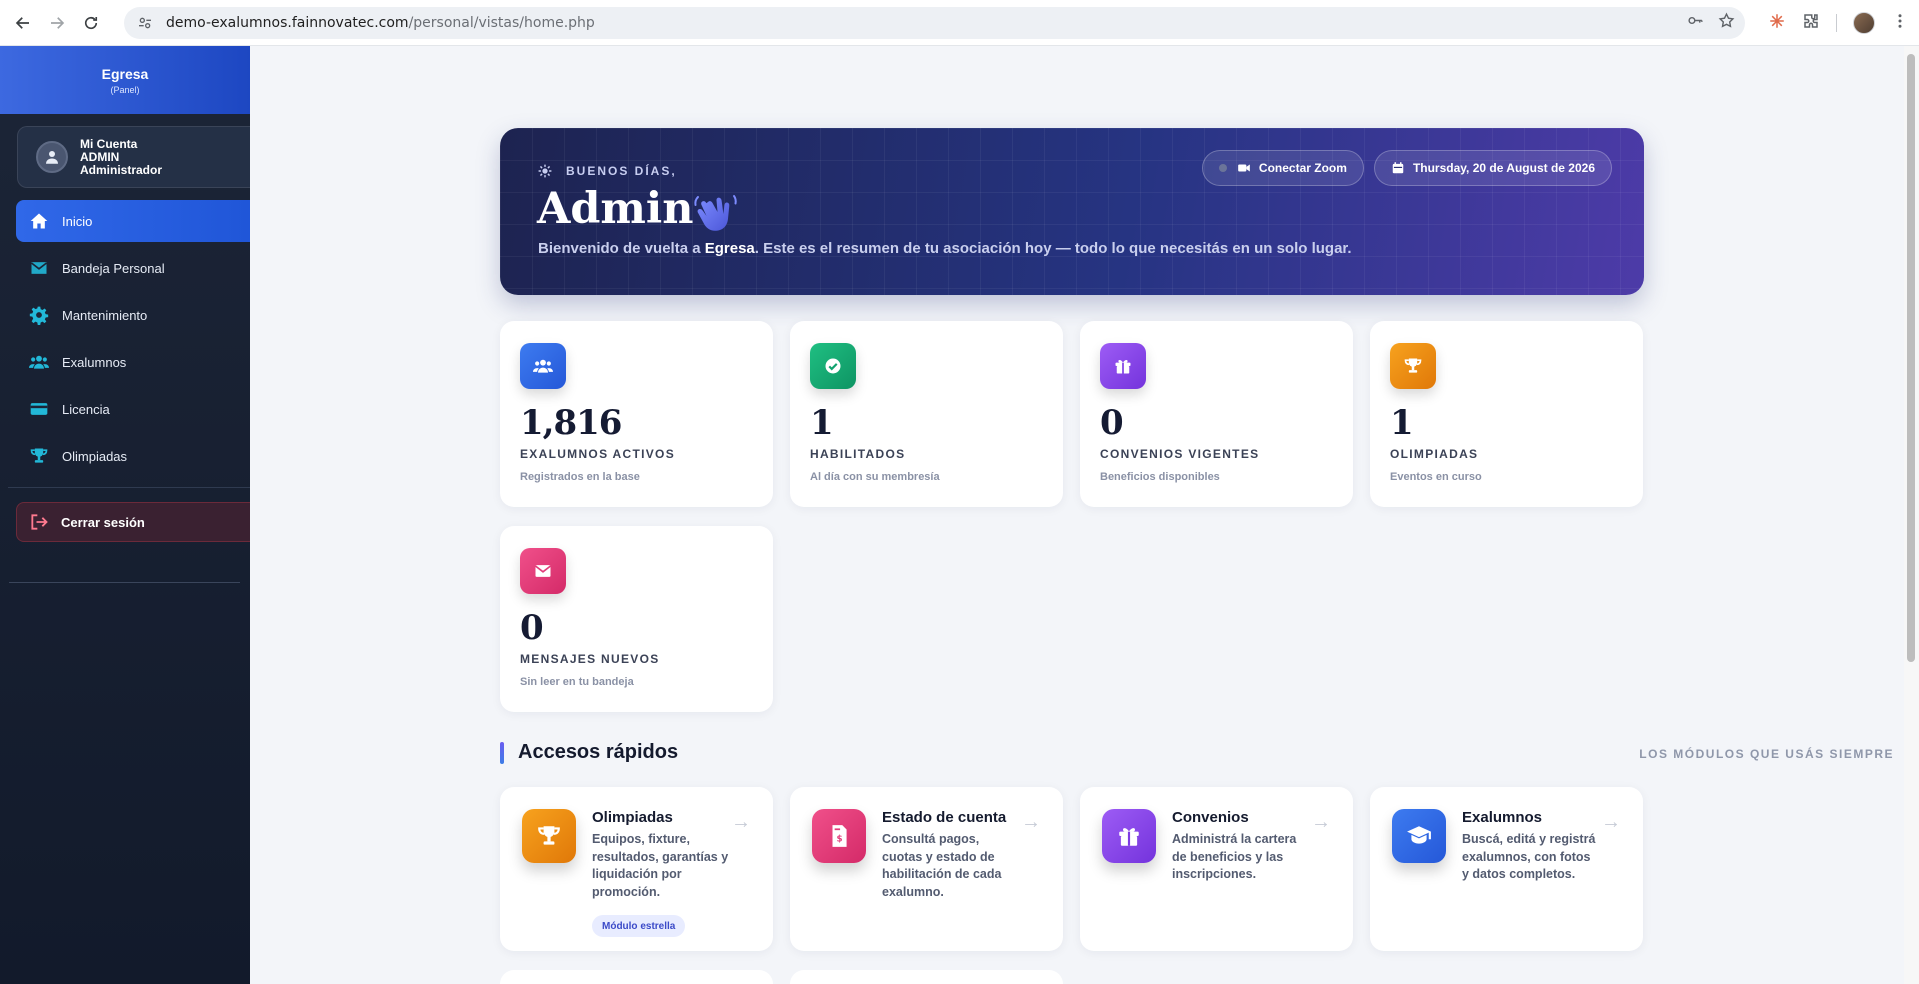 This screenshot has width=1919, height=984. What do you see at coordinates (1726, 23) in the screenshot?
I see `bookmark-star-icon` at bounding box center [1726, 23].